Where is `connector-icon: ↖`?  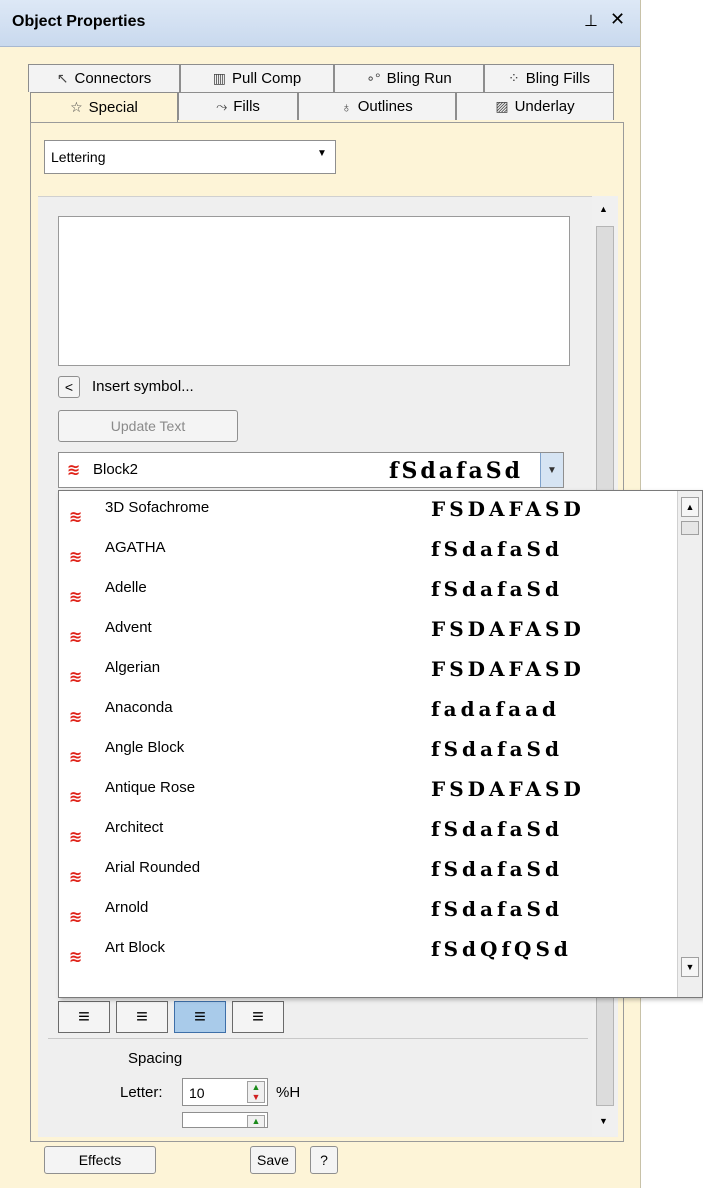
connector-icon: ↖ is located at coordinates (62, 78).